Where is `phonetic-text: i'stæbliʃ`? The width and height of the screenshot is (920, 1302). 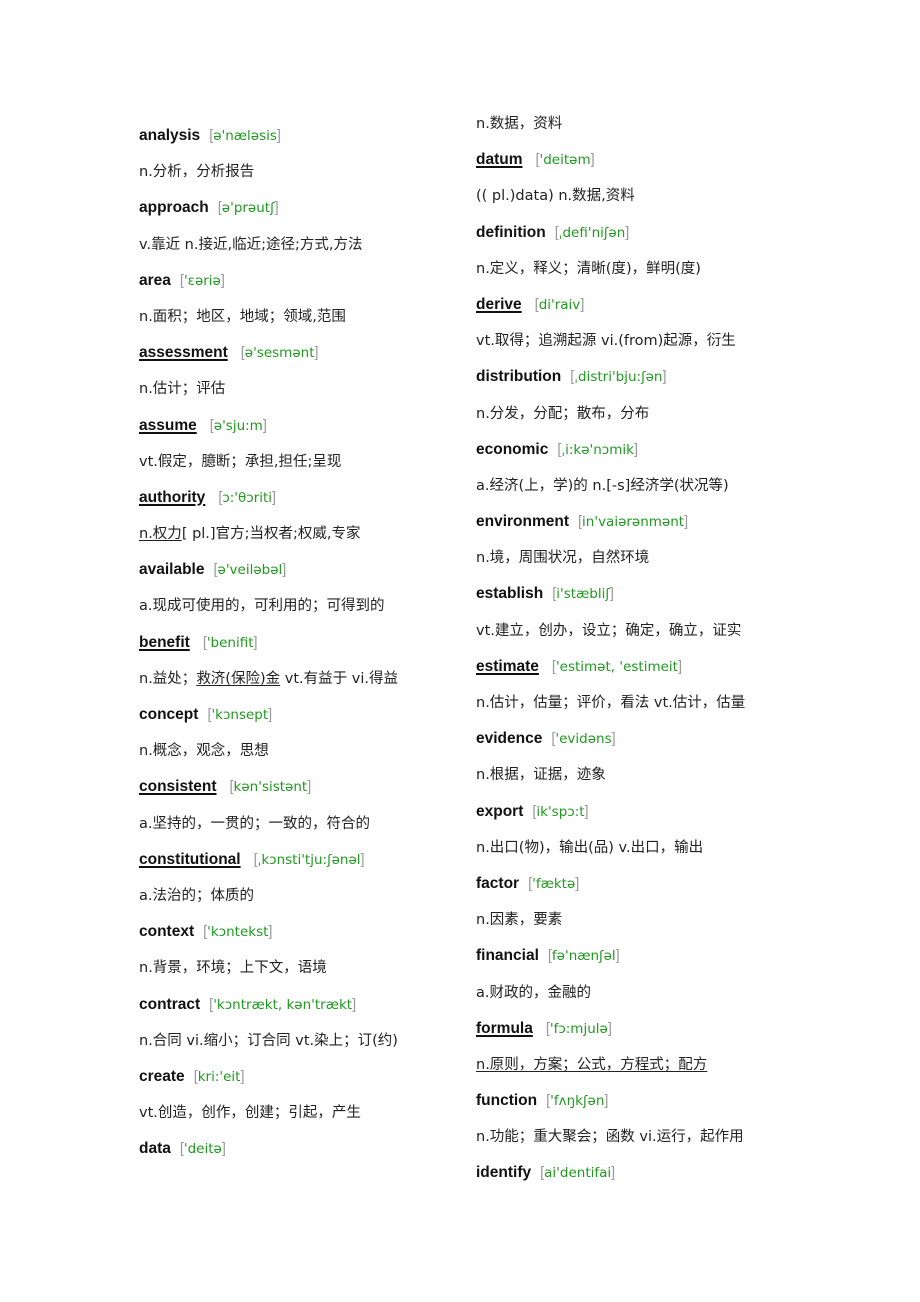 phonetic-text: i'stæbliʃ is located at coordinates (583, 594).